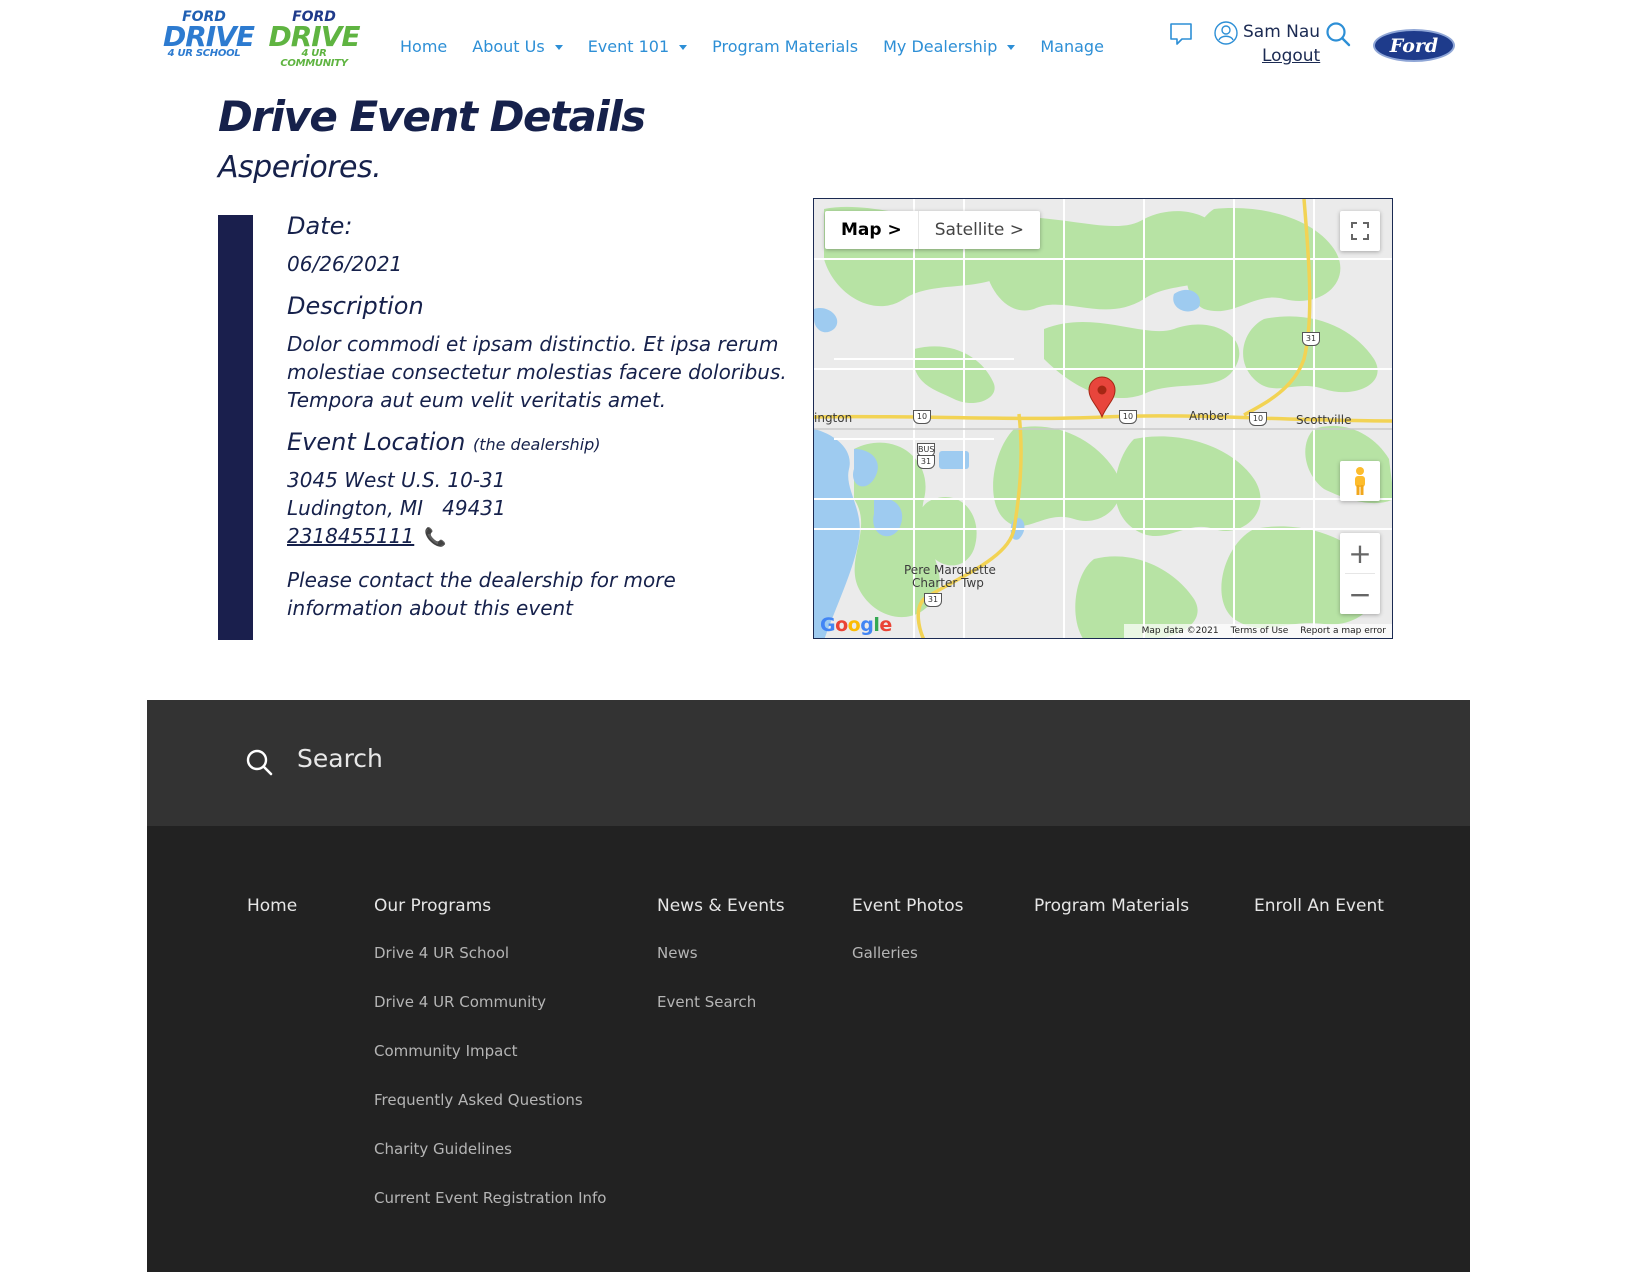 The image size is (1645, 1272). Describe the element at coordinates (949, 46) in the screenshot. I see `nav-my-dealership: My Dealership` at that location.